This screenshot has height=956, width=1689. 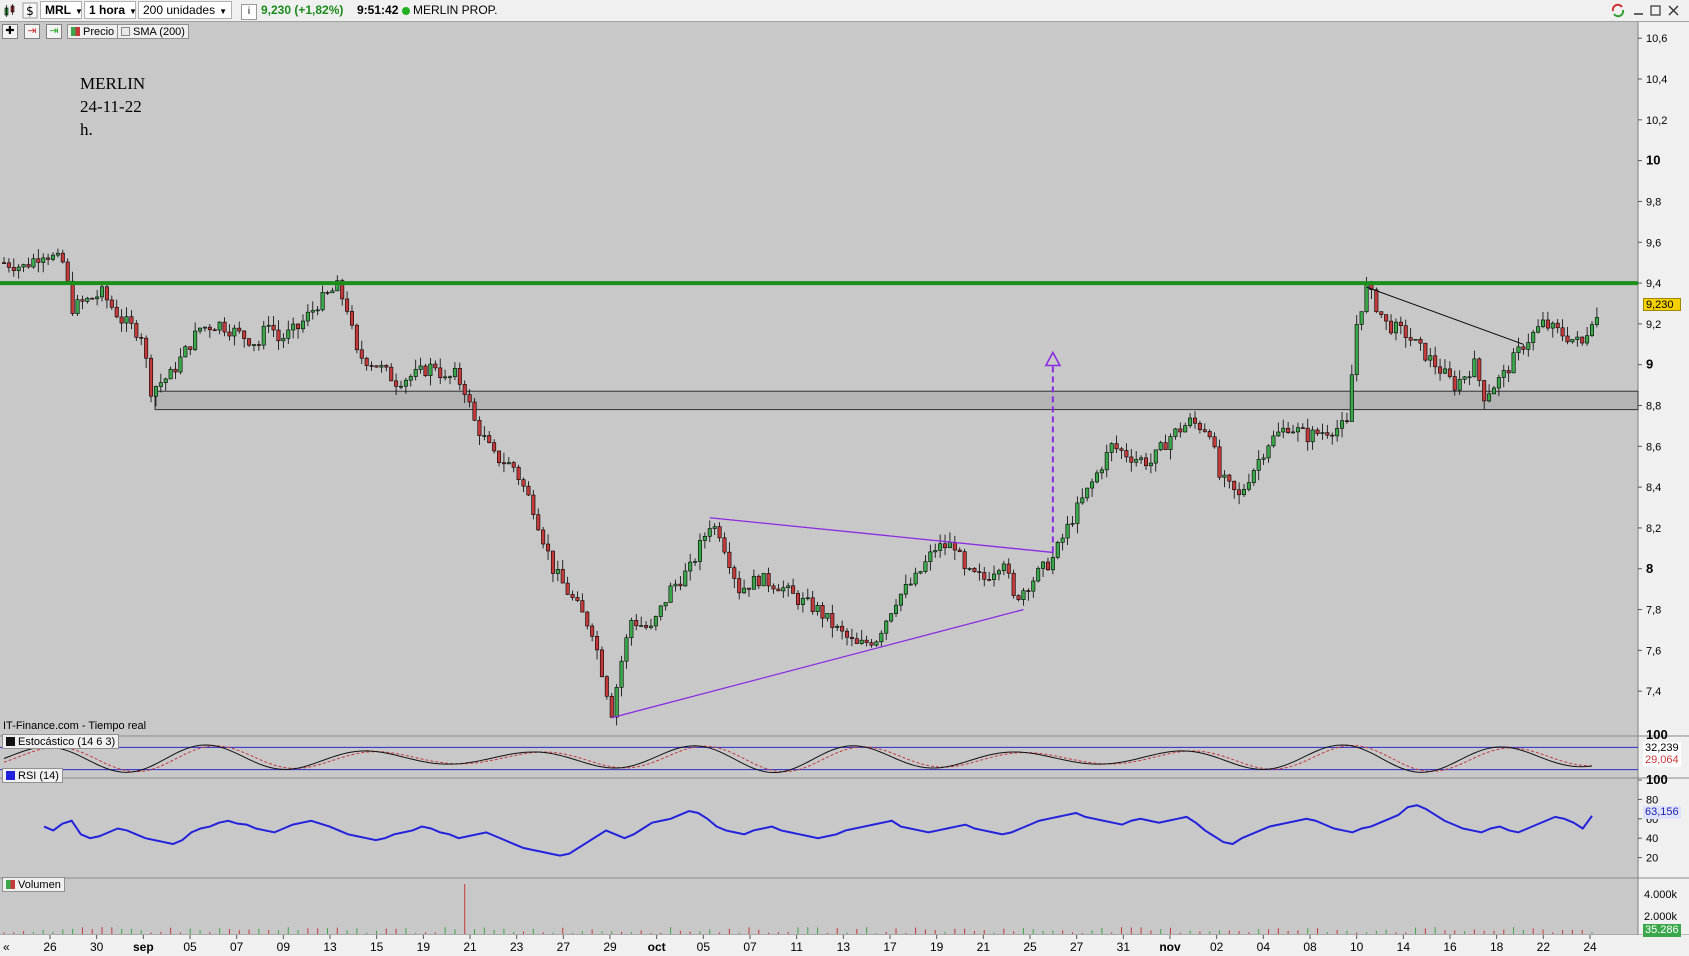 I want to click on remove-indicator-button: ⇥, so click(x=32, y=31).